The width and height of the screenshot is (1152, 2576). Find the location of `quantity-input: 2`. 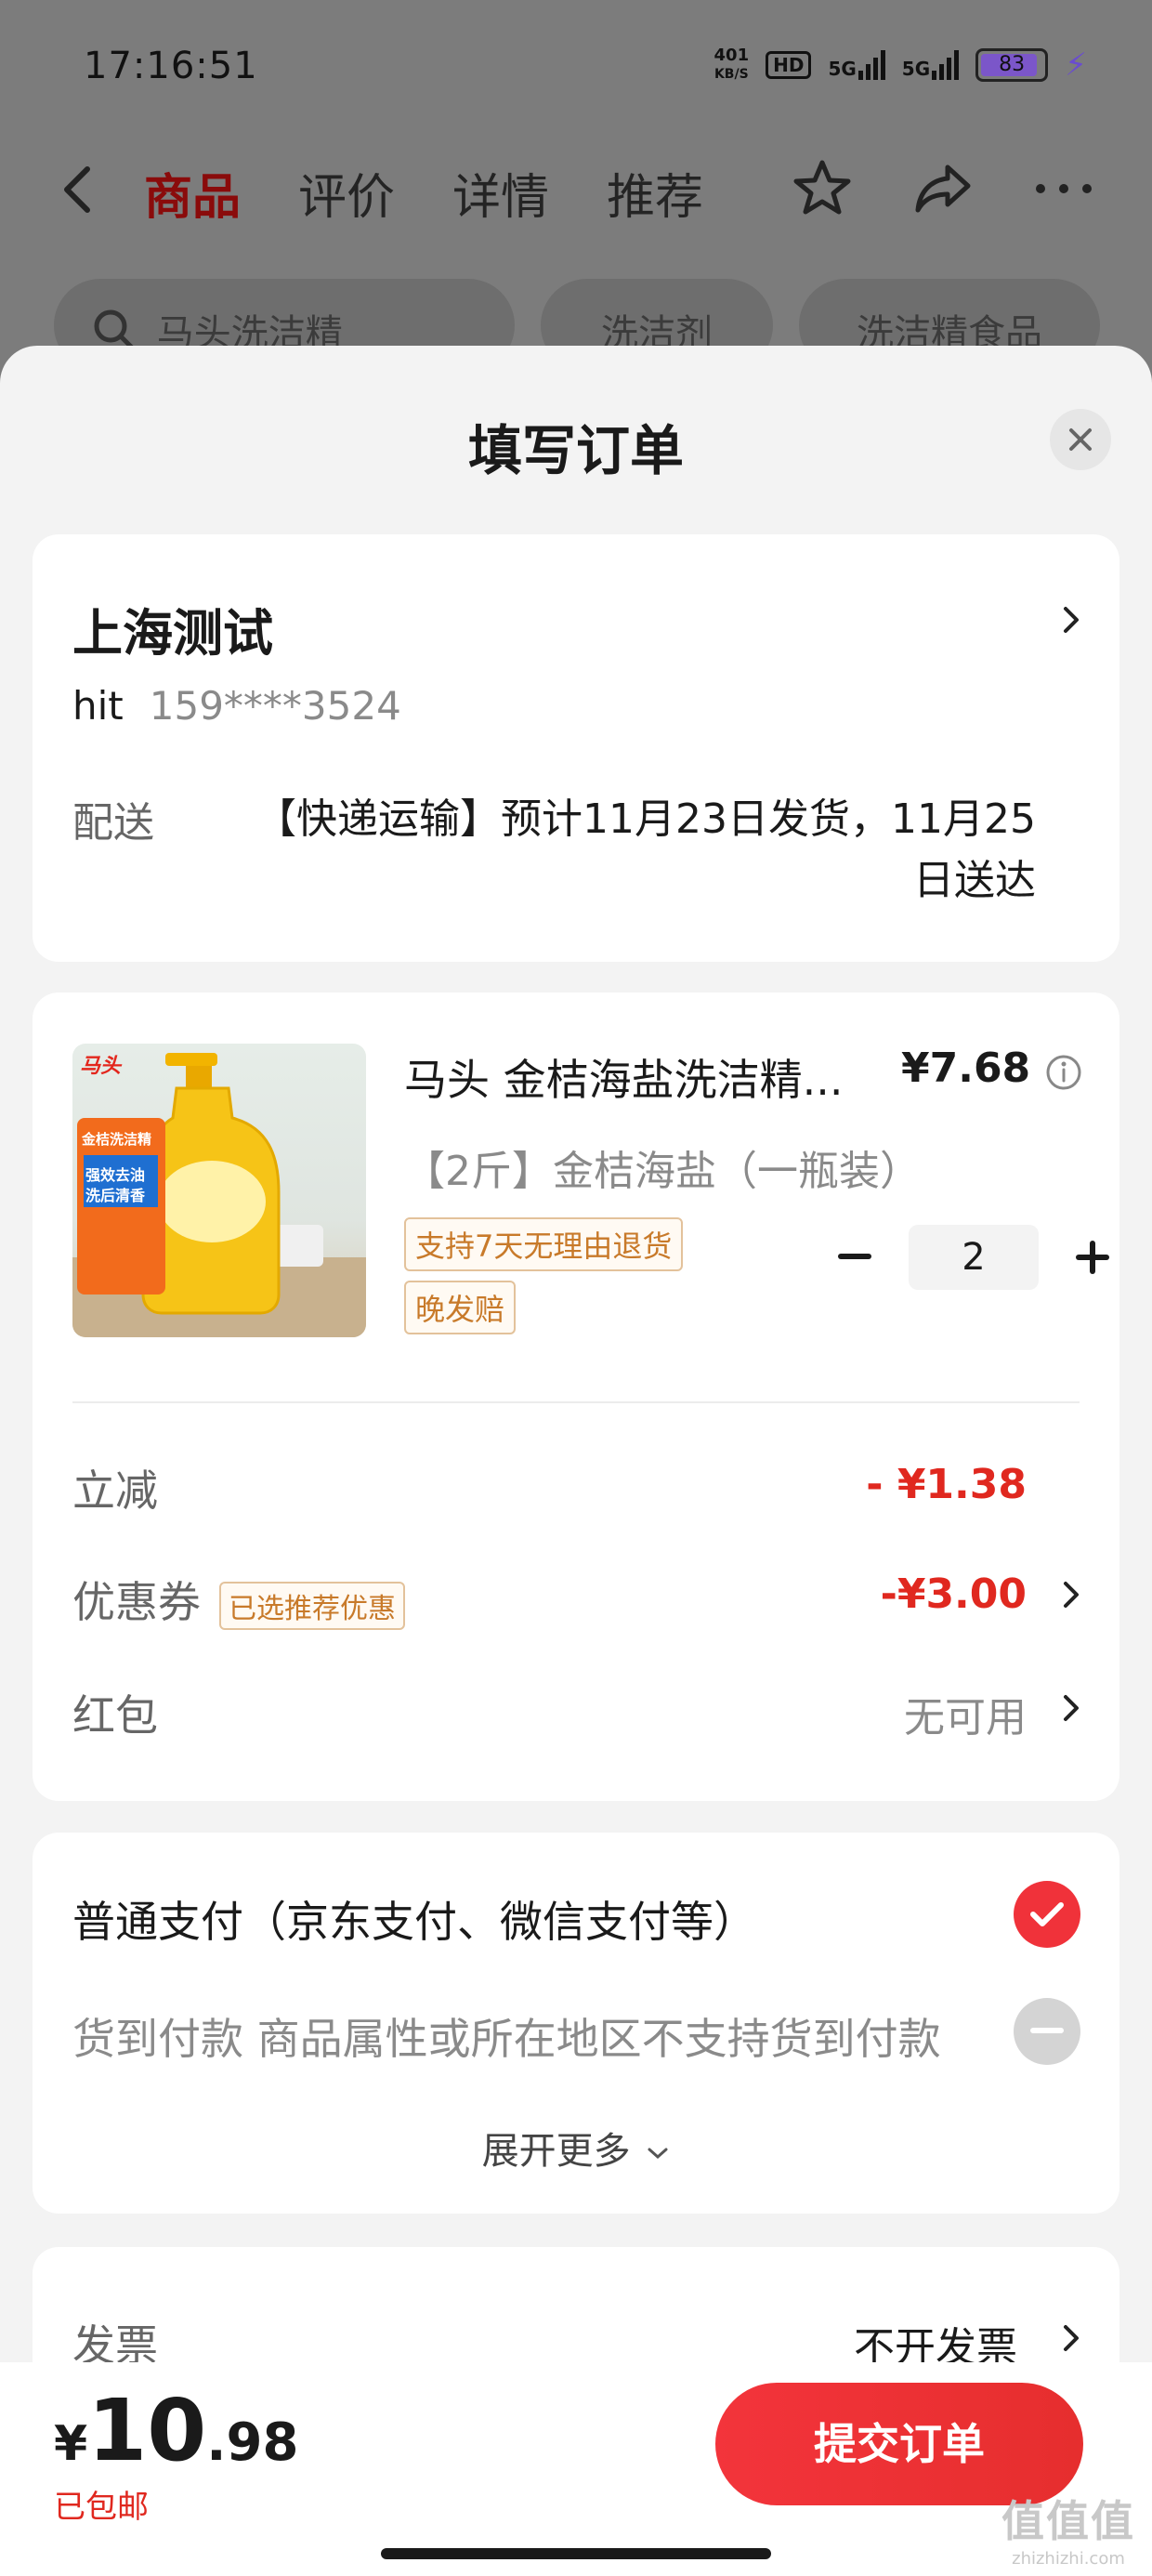

quantity-input: 2 is located at coordinates (974, 1257).